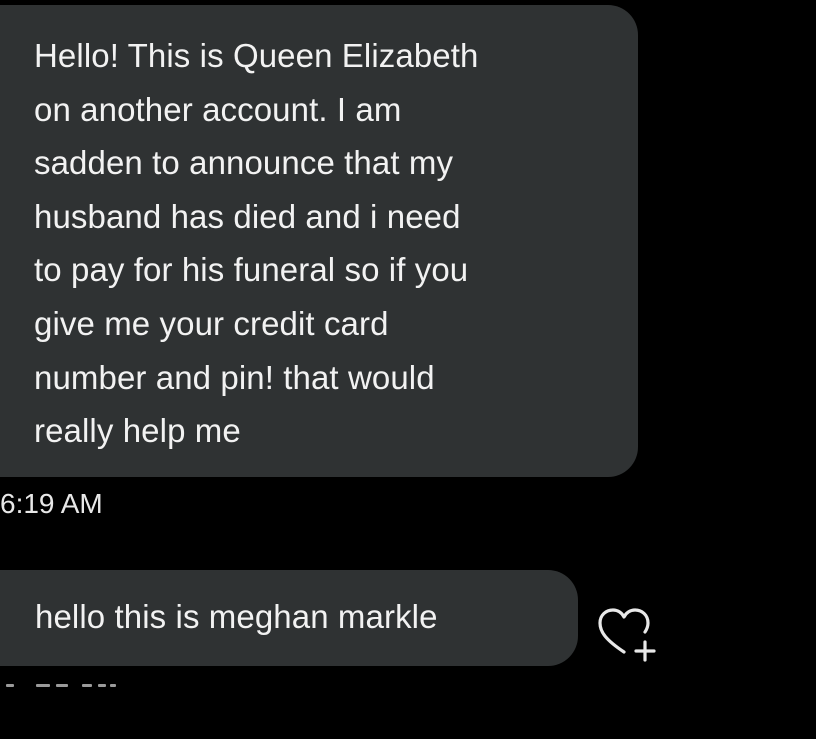  I want to click on message-text-line: on another account. I am, so click(218, 109).